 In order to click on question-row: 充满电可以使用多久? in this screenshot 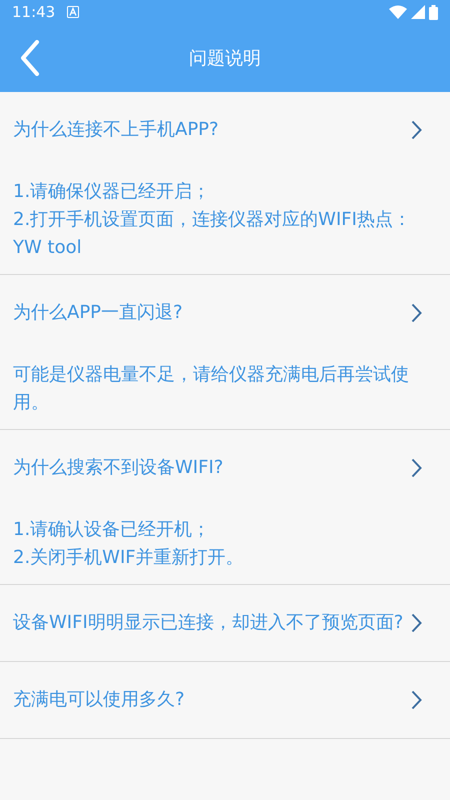, I will do `click(225, 700)`.